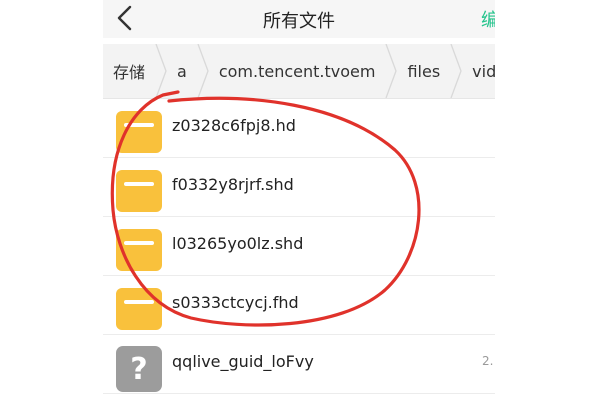  What do you see at coordinates (188, 71) in the screenshot?
I see `breadcrumb-item-a: a` at bounding box center [188, 71].